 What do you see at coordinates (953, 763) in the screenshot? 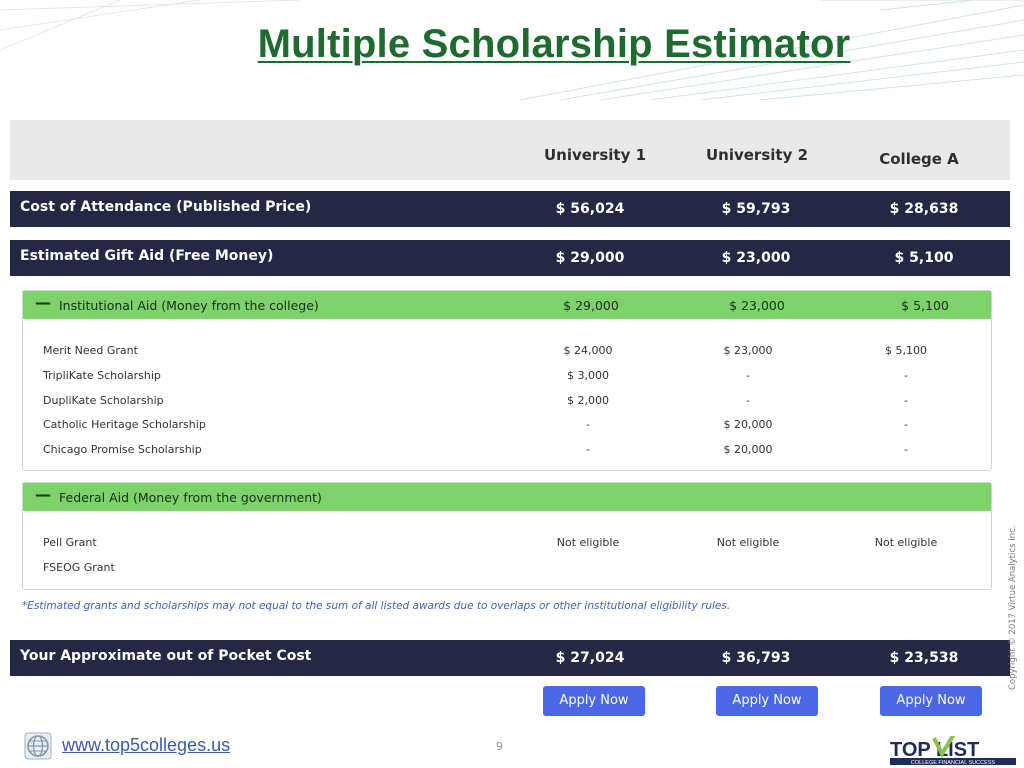
I see `logo-tagline: COLLEGE FINANCIAL SUCCESS` at bounding box center [953, 763].